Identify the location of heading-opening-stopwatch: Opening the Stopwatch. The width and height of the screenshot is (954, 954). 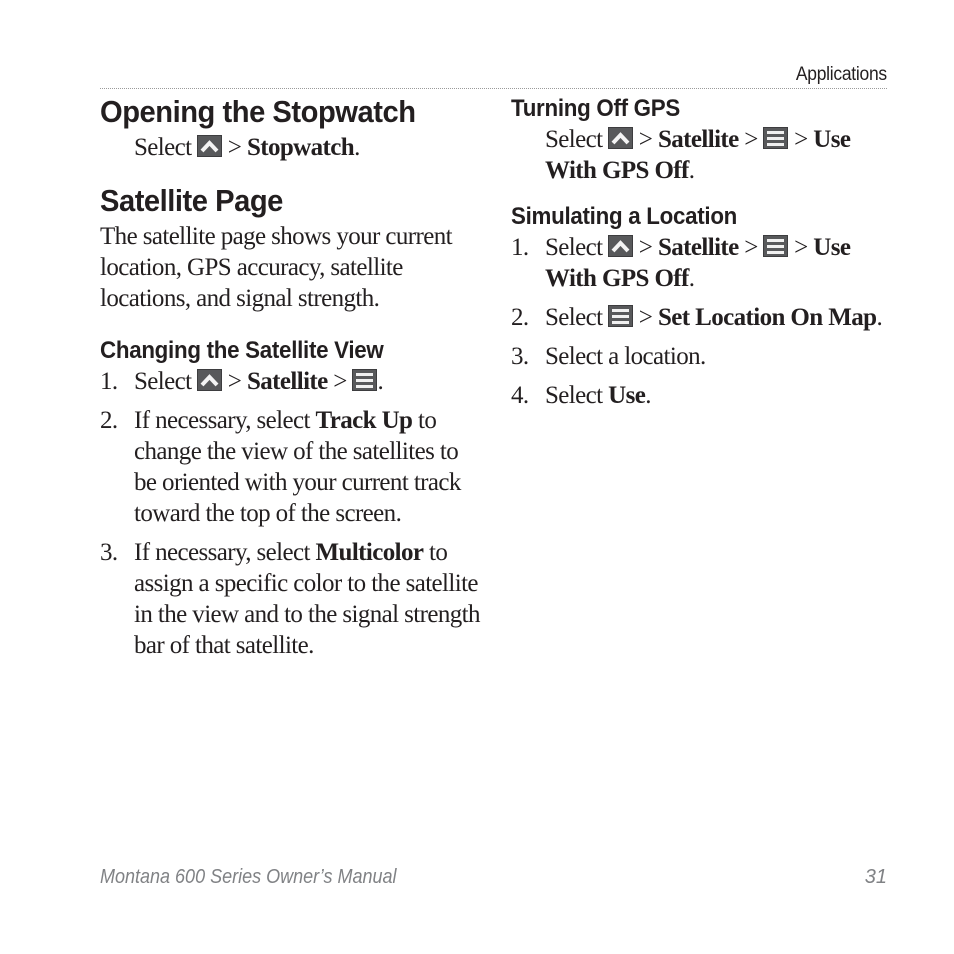
(258, 111).